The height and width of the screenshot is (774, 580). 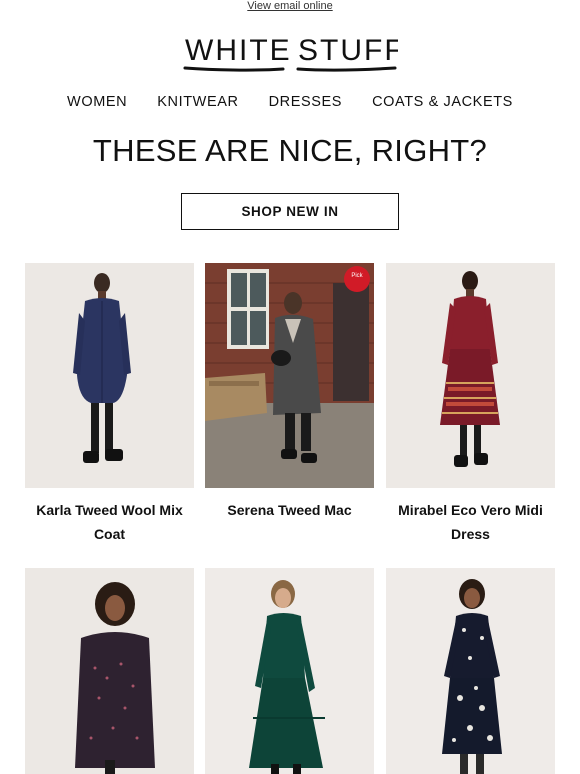 I want to click on nav-coats-jackets: COATS & JACKETS, so click(x=442, y=102).